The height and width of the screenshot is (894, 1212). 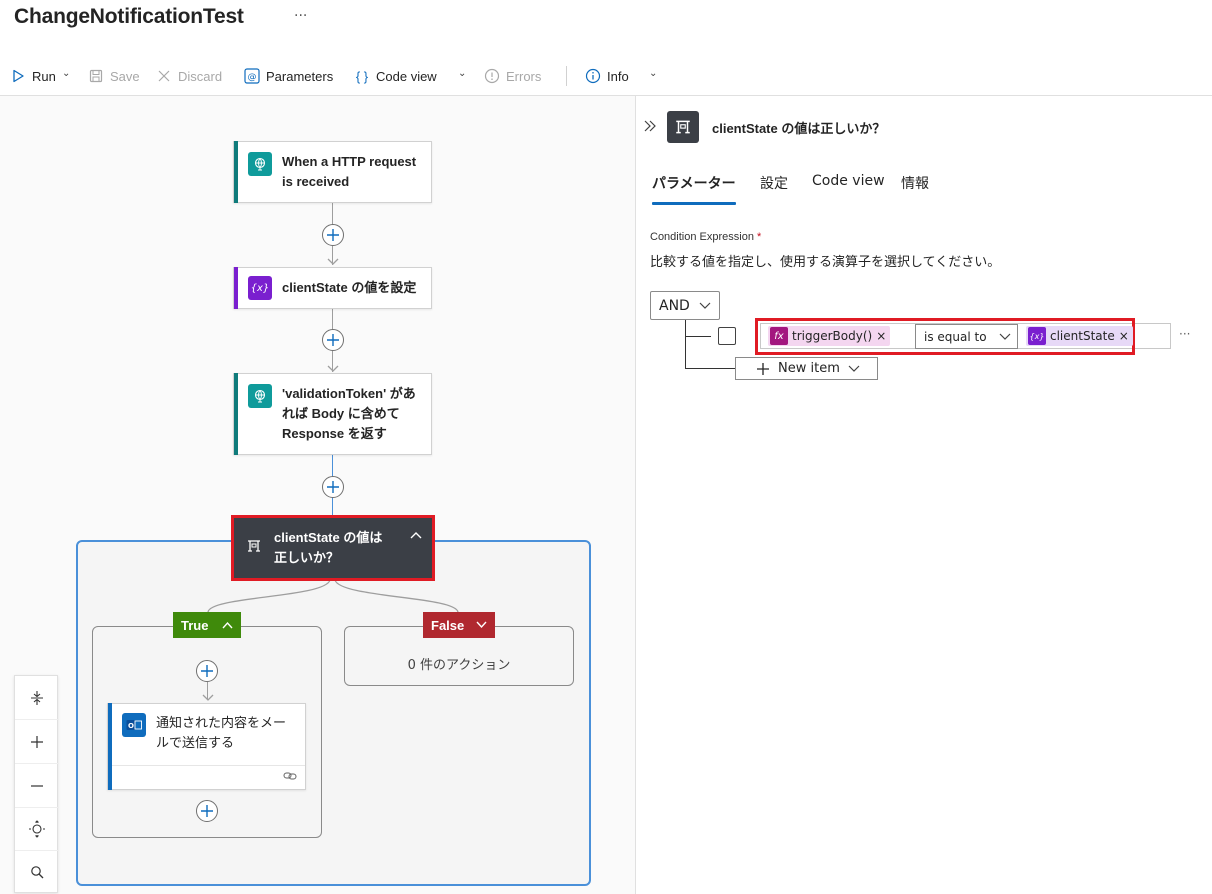 I want to click on parameters-icon: @, so click(x=252, y=76).